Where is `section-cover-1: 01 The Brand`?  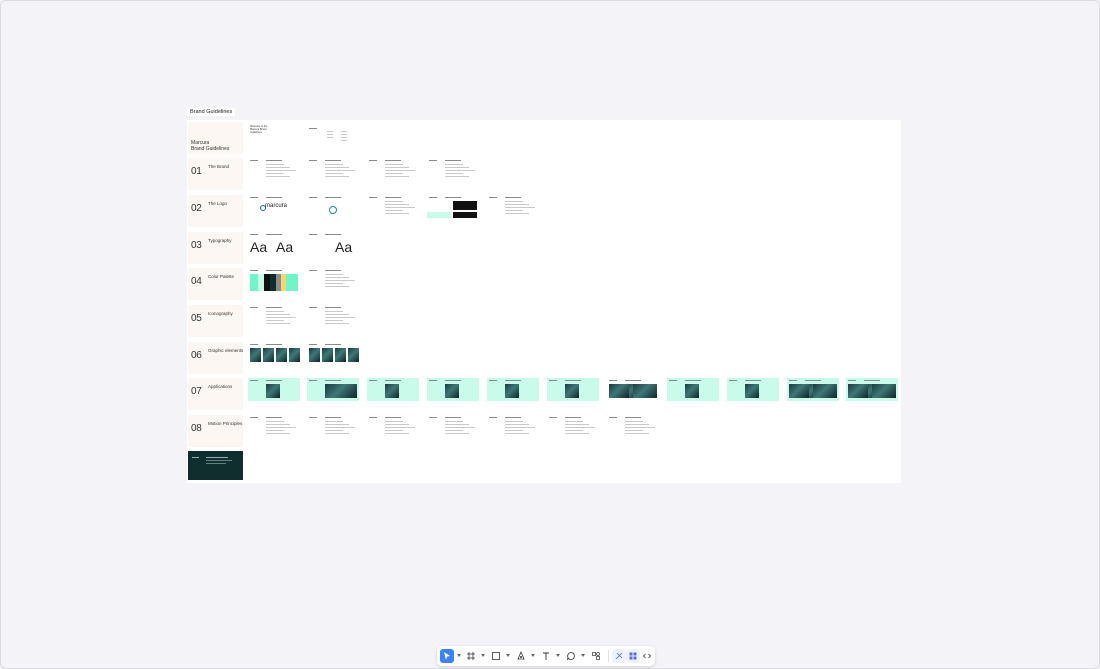 section-cover-1: 01 The Brand is located at coordinates (215, 174).